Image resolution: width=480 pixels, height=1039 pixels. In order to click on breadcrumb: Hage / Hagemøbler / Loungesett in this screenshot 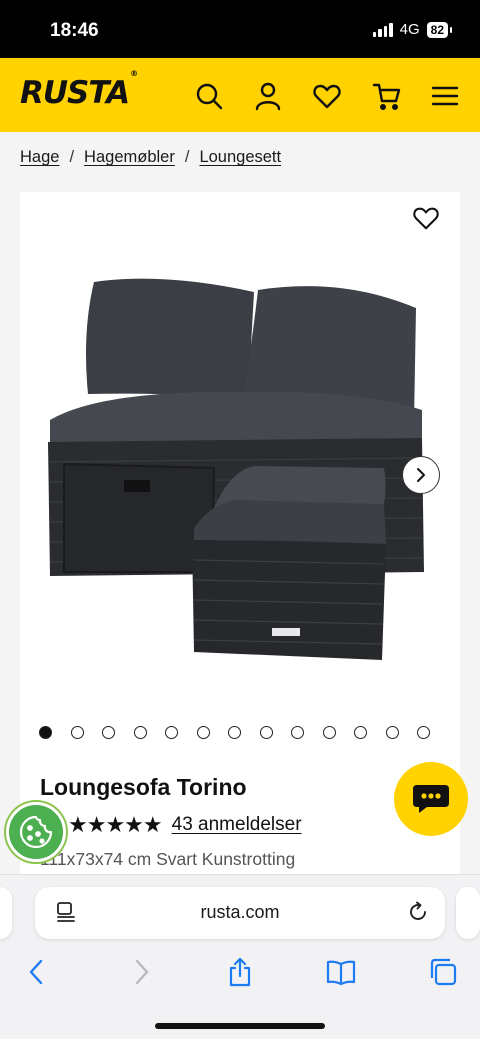, I will do `click(150, 157)`.